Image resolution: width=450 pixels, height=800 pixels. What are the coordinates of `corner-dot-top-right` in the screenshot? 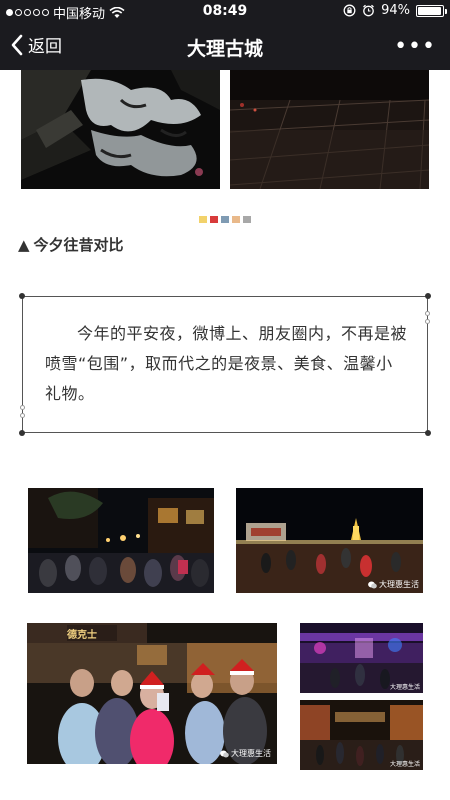 It's located at (428, 296).